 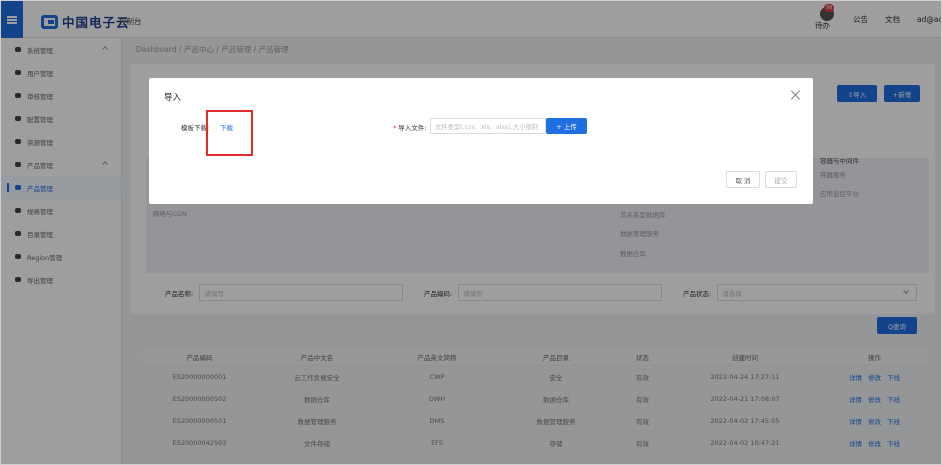 I want to click on submit-button: 提交, so click(x=781, y=179).